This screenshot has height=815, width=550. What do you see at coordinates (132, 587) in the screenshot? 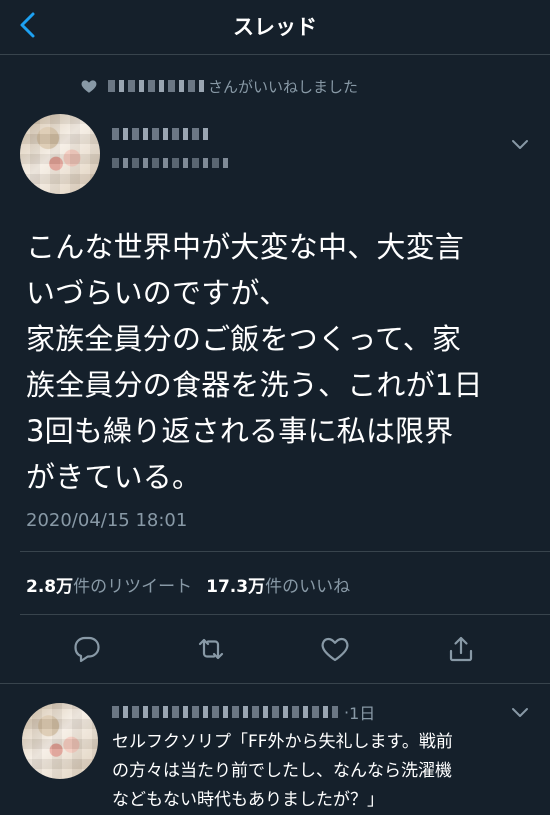
I see `retweet-count-label: 件のリツイート` at bounding box center [132, 587].